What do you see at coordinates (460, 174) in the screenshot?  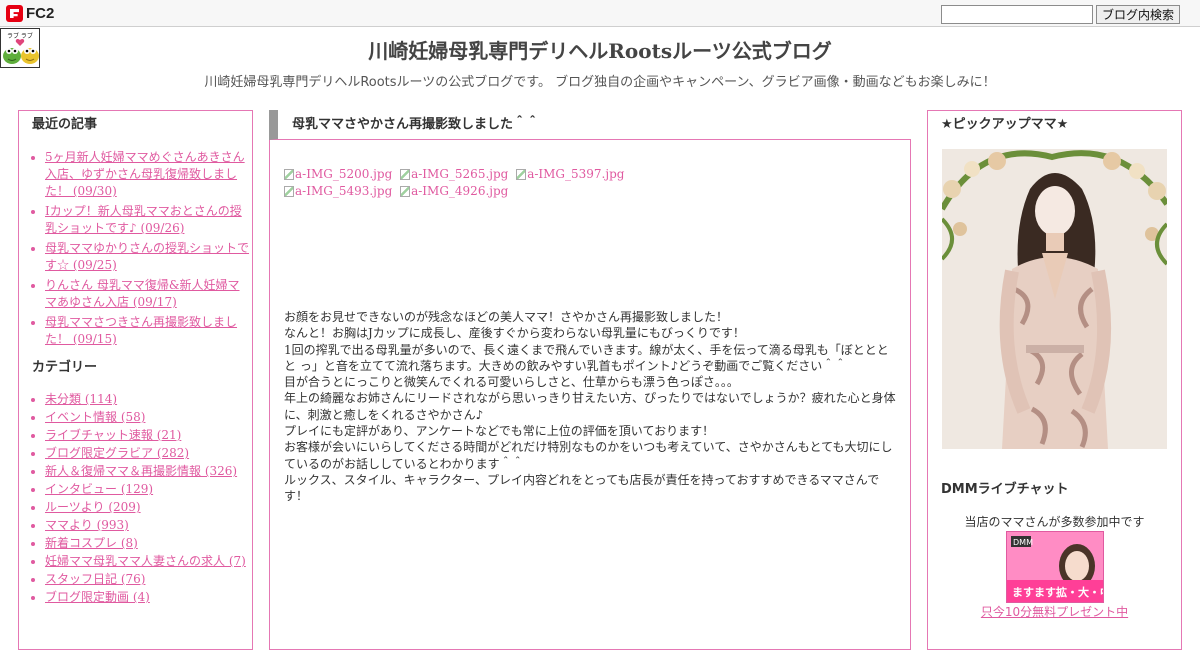 I see `image-alt-text: a-IMG_5265.jpg` at bounding box center [460, 174].